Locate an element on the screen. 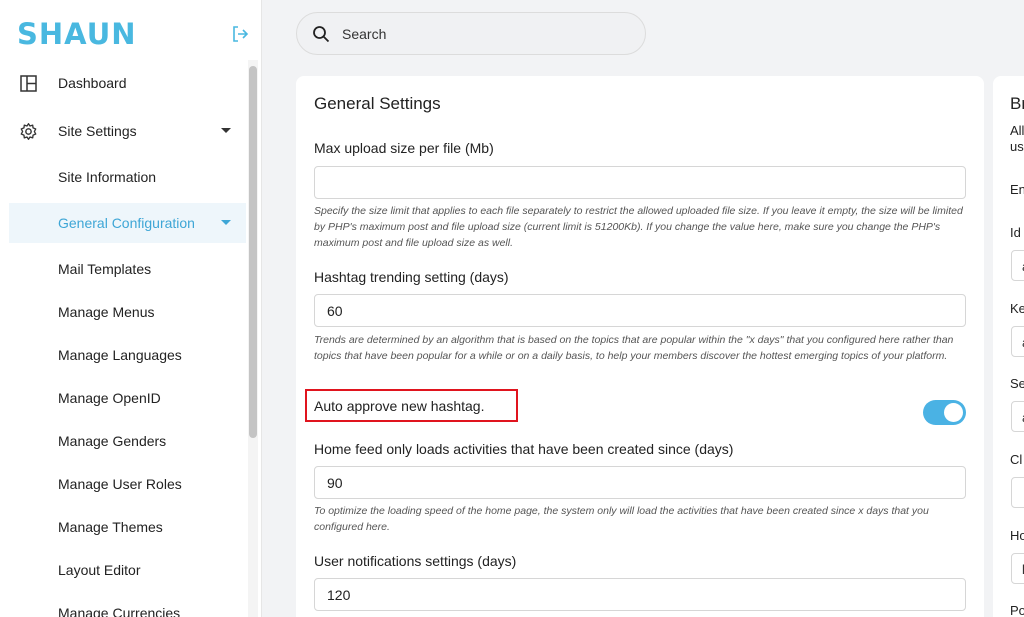 This screenshot has width=1024, height=617. auto-approve-toggle is located at coordinates (944, 412).